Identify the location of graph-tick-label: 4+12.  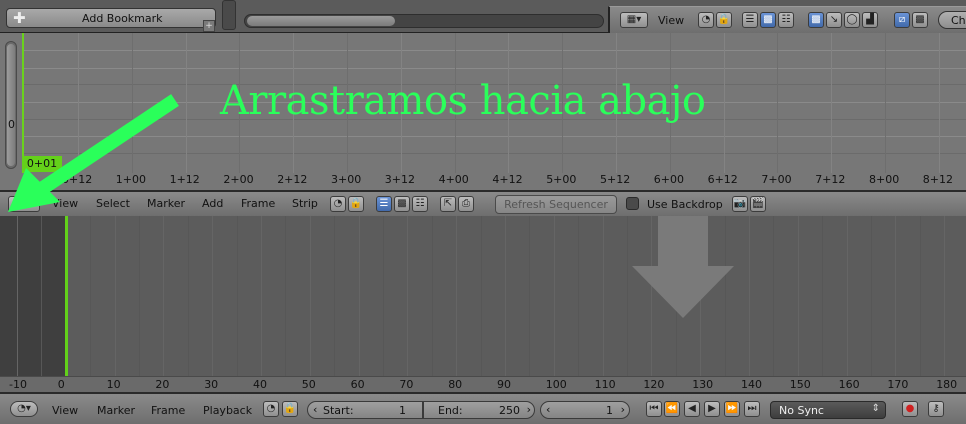
(507, 179).